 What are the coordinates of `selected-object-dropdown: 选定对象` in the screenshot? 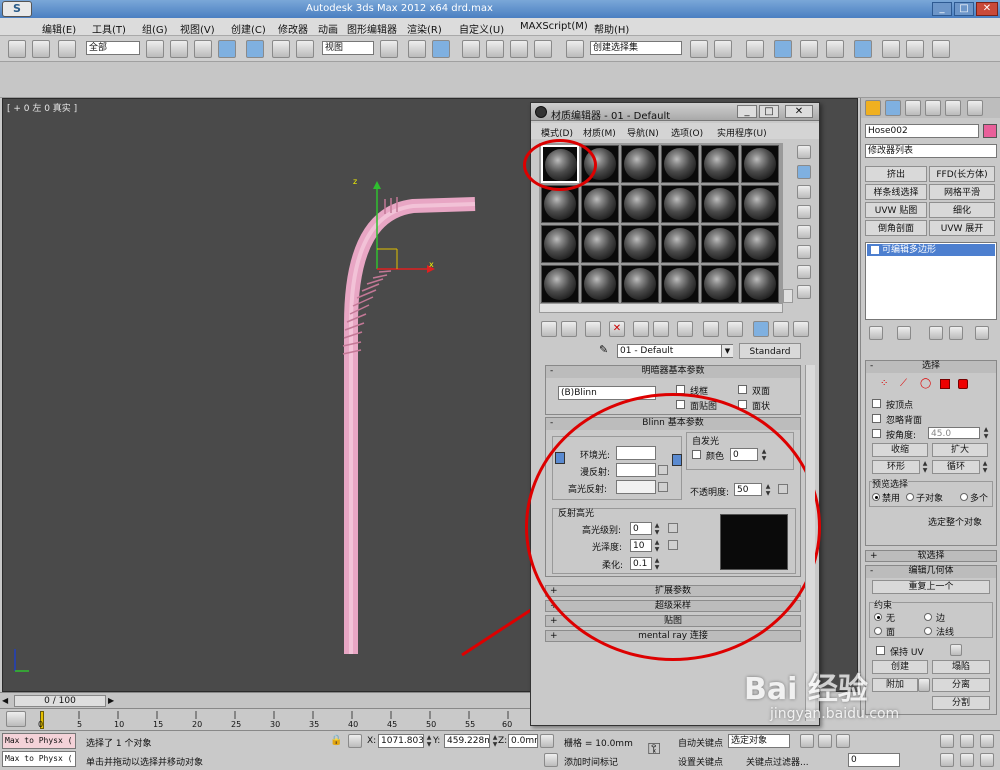 It's located at (759, 741).